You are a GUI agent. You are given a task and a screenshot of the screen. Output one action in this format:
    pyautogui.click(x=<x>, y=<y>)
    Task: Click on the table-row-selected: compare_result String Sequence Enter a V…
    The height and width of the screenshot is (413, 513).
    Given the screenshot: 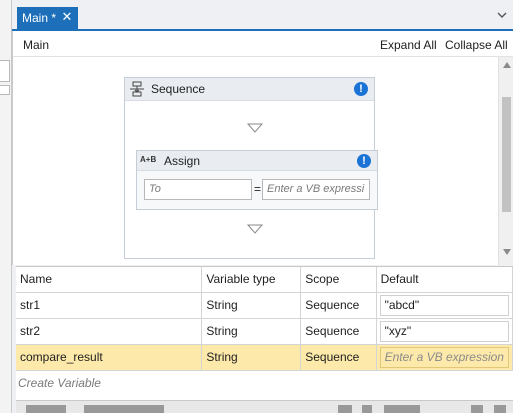 What is the action you would take?
    pyautogui.click(x=264, y=357)
    